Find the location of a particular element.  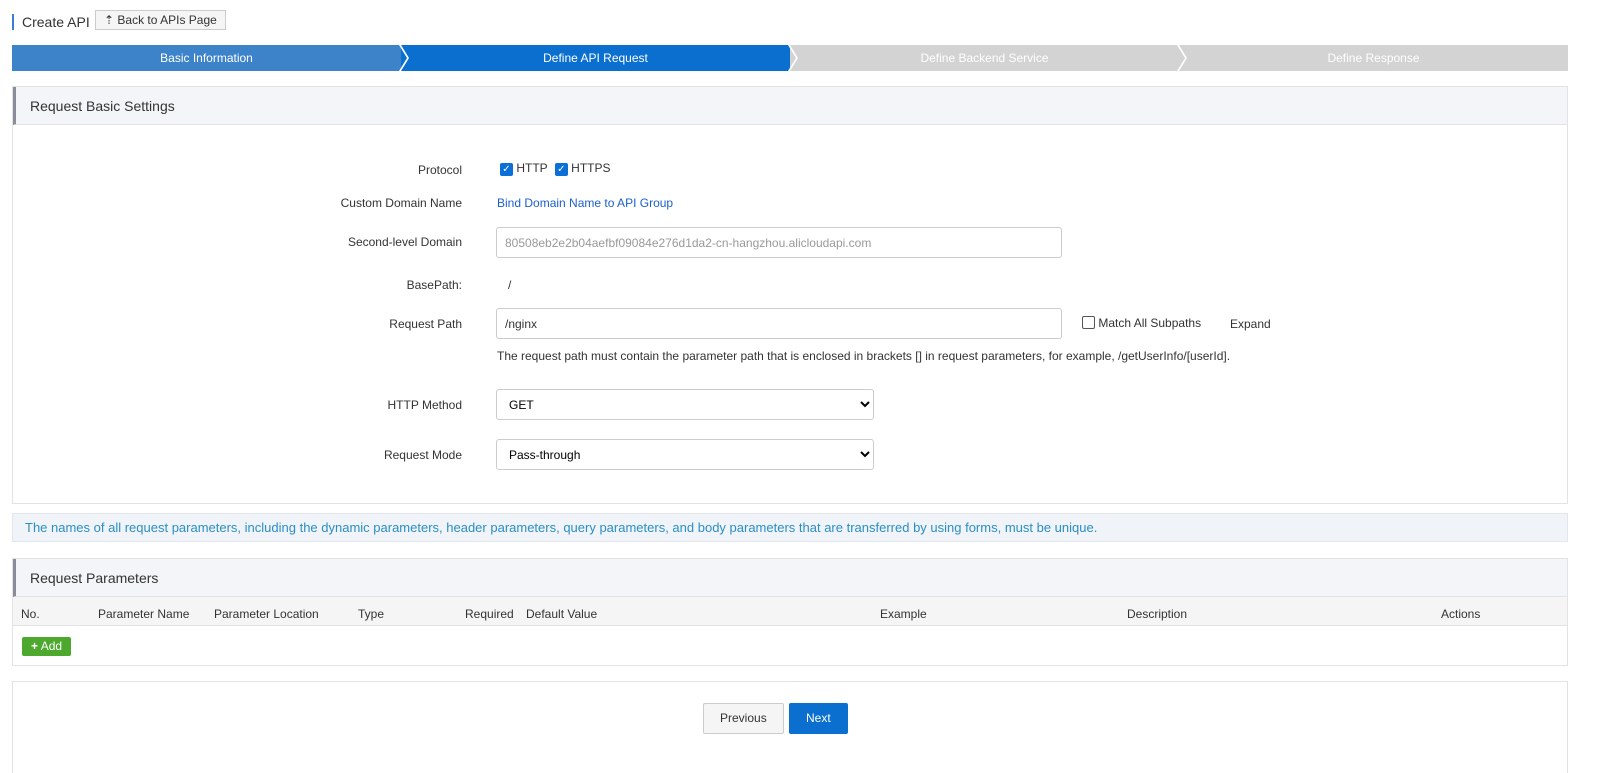

col-actions: Actions is located at coordinates (1461, 614).